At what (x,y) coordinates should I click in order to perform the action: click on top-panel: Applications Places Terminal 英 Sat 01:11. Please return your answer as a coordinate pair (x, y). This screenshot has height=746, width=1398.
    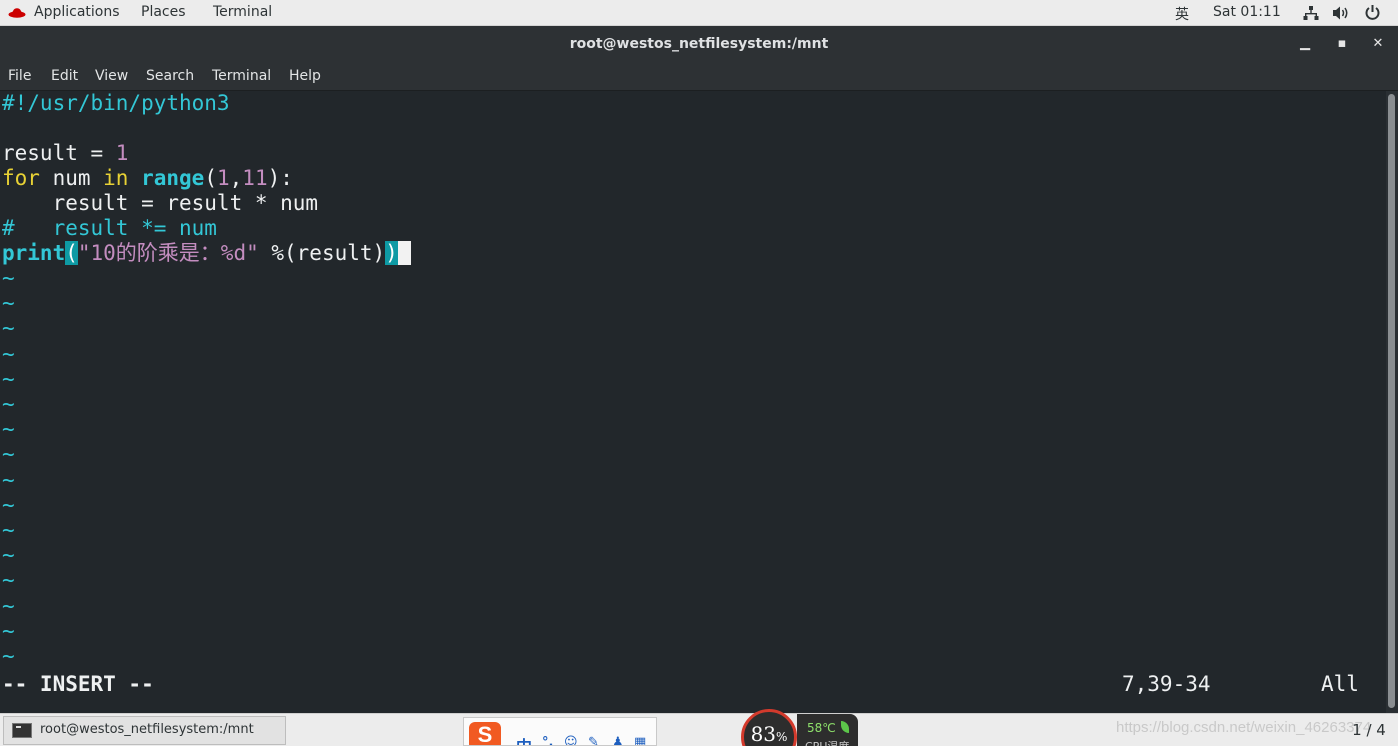
    Looking at the image, I should click on (699, 13).